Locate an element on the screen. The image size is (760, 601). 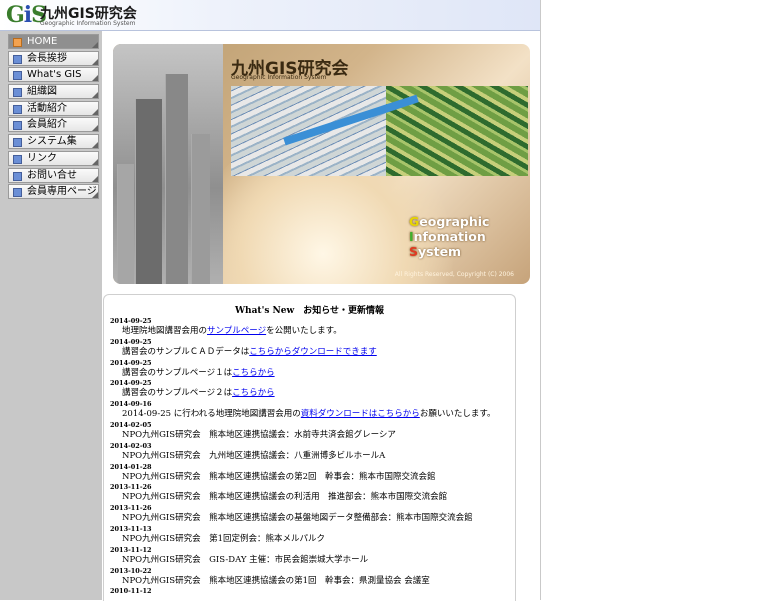
news-text: 講習会のサンプルＣＡＤデータはこちらからダウンロードできます is located at coordinates (249, 352).